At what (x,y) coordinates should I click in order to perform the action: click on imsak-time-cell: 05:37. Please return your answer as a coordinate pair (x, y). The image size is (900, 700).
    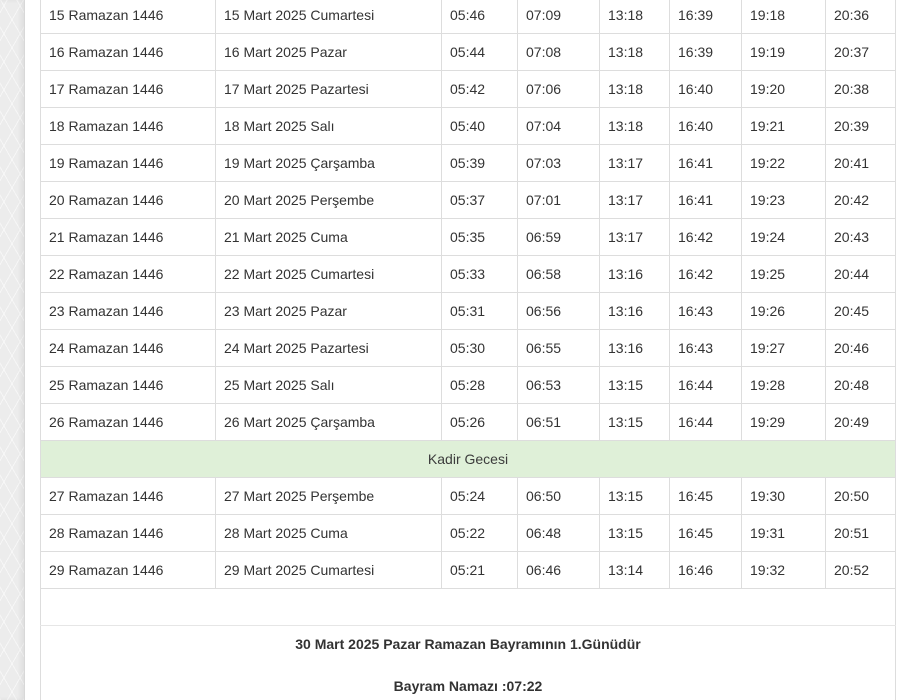
    Looking at the image, I should click on (479, 200).